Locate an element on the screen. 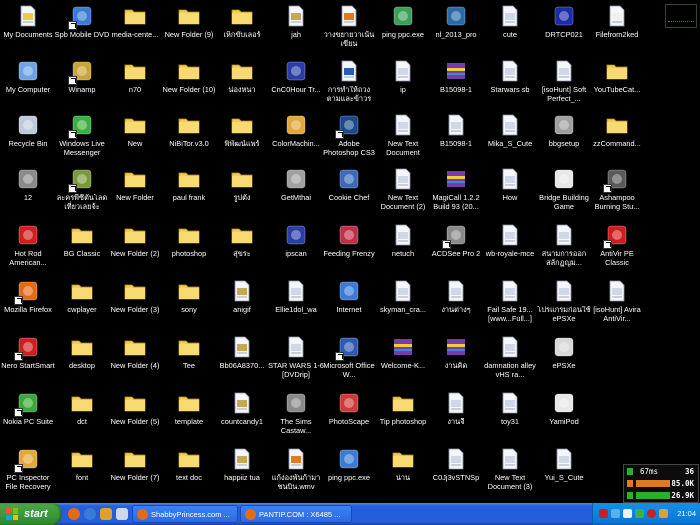  desktop-icon: เห็กขับเลอร์ is located at coordinates (242, 29).